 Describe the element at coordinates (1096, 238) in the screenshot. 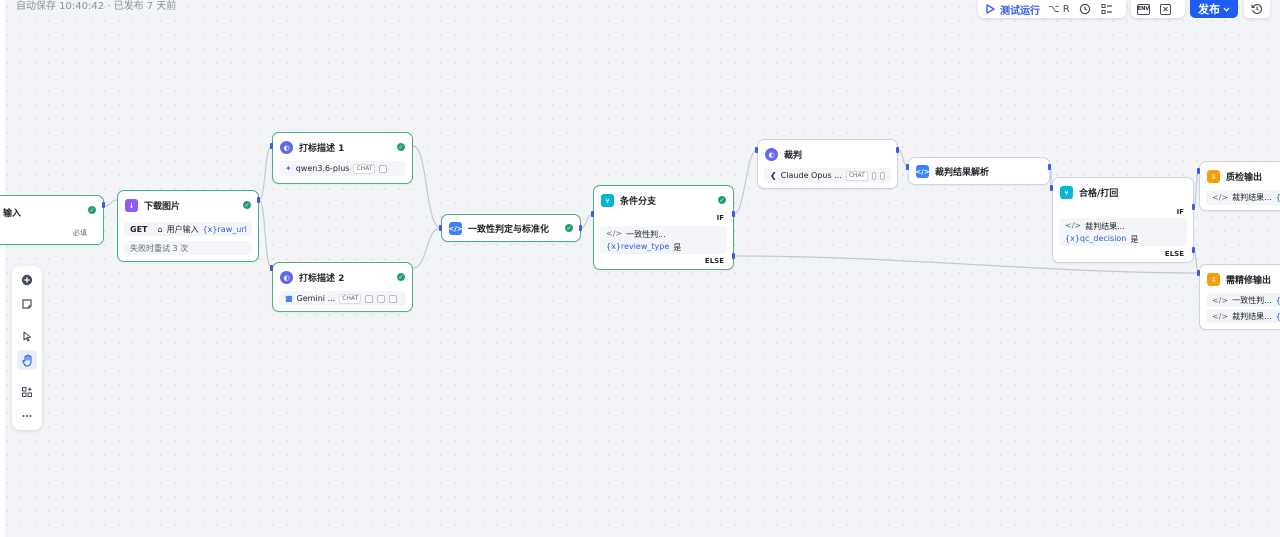

I see `cond-var: {x}qc_decision` at that location.